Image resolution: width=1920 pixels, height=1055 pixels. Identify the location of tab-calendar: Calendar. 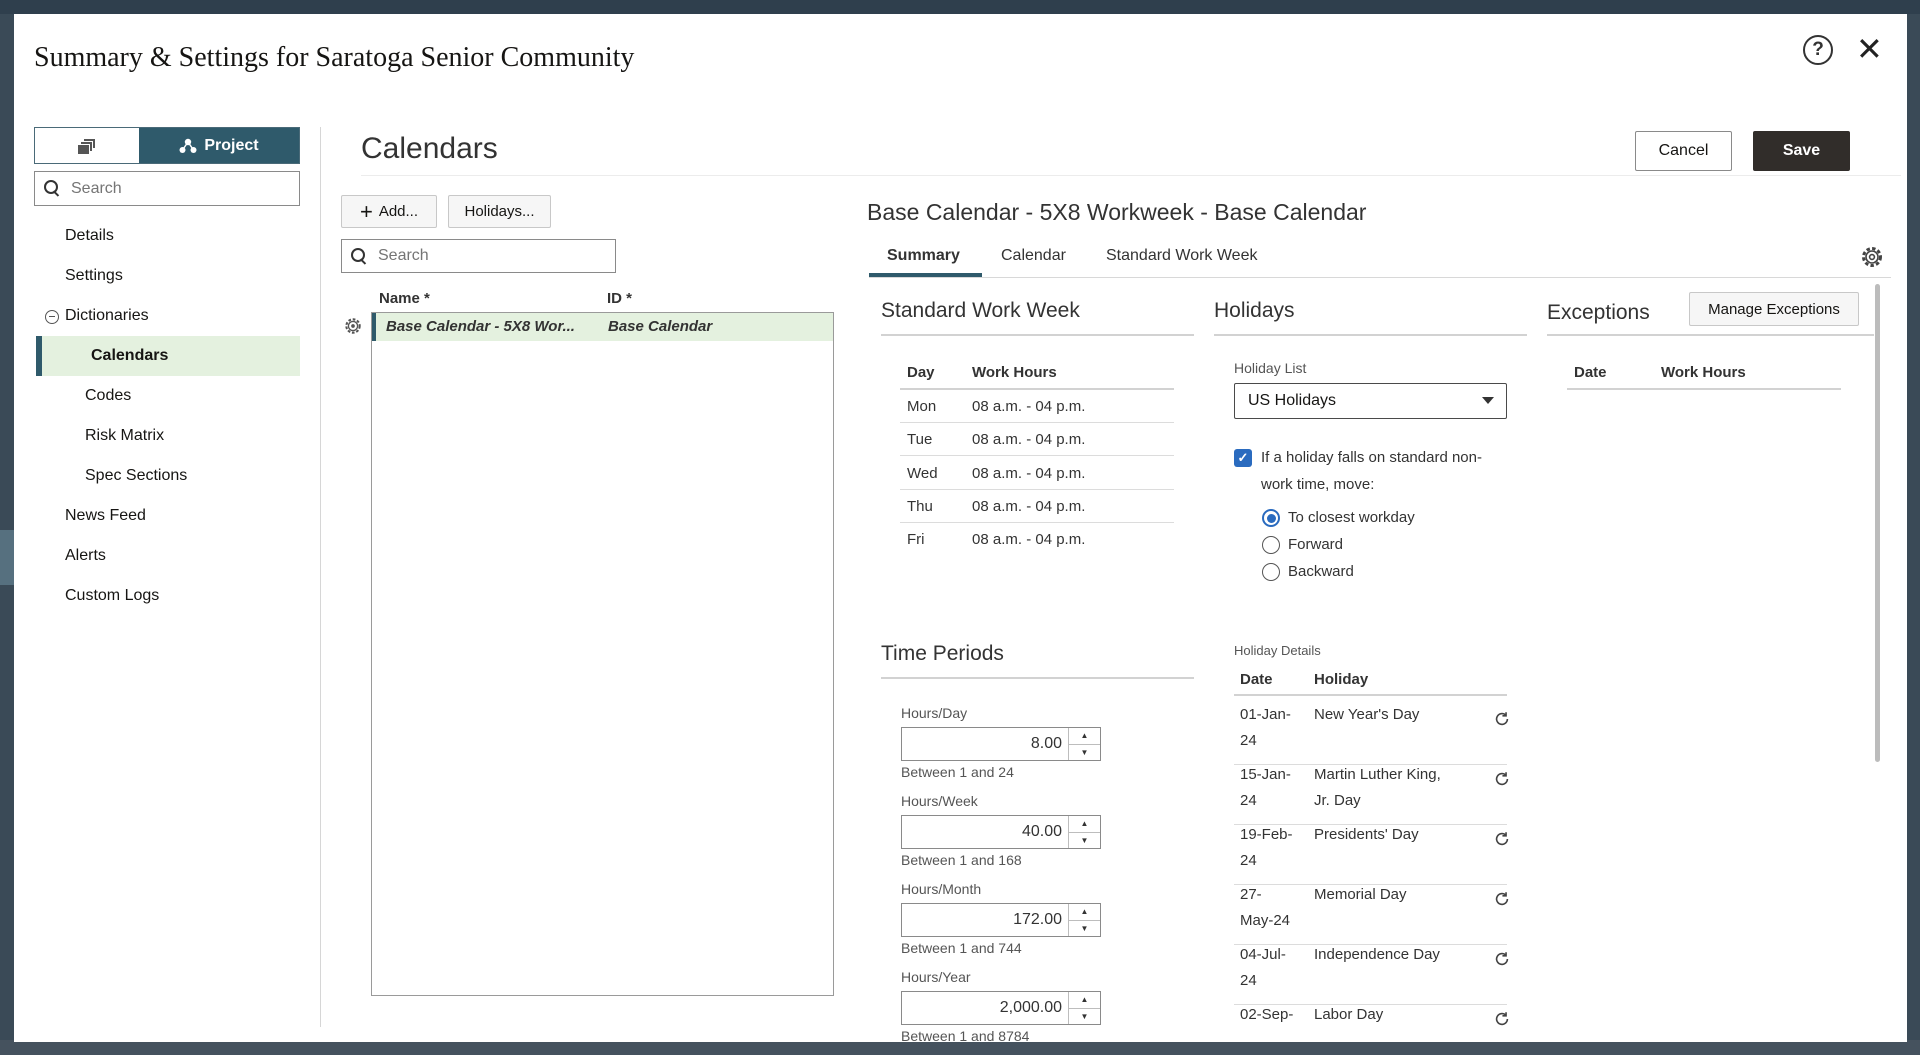
(1033, 256).